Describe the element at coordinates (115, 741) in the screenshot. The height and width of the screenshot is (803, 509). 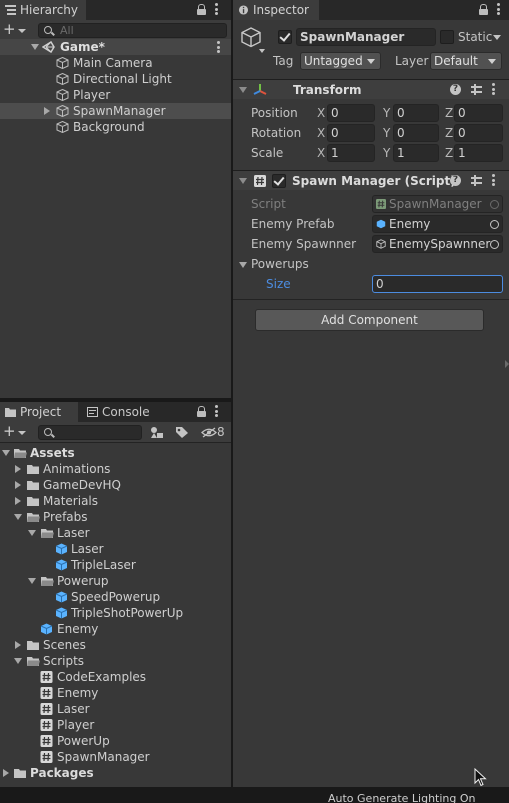
I see `tree-script: PowerUp` at that location.